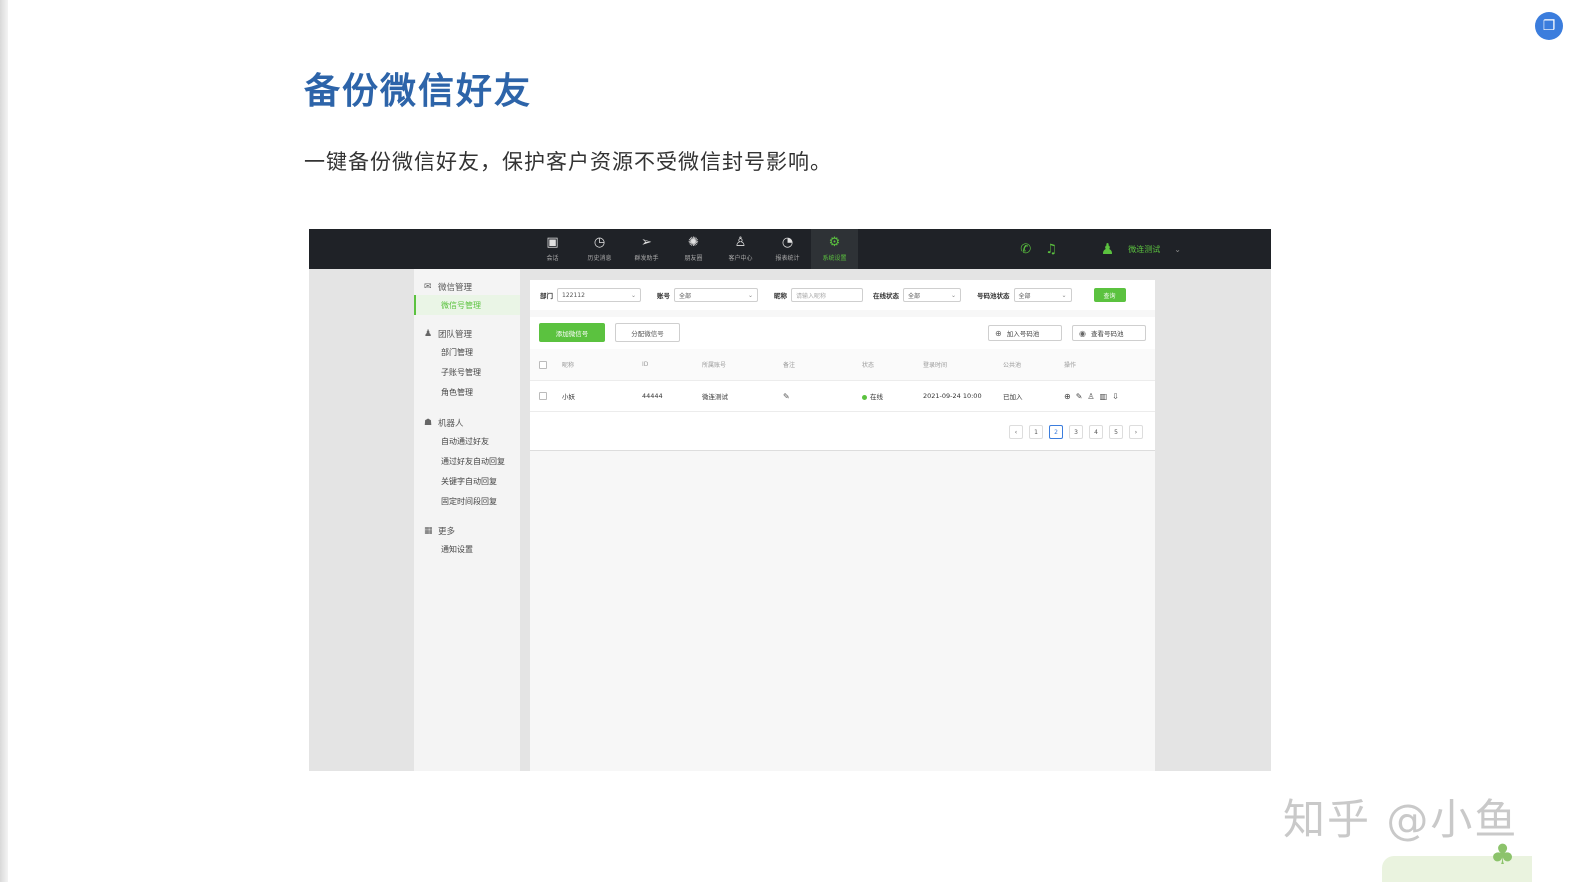 The height and width of the screenshot is (882, 1581). Describe the element at coordinates (467, 423) in the screenshot. I see `sidebar-group-title: ☗ 机器人` at that location.